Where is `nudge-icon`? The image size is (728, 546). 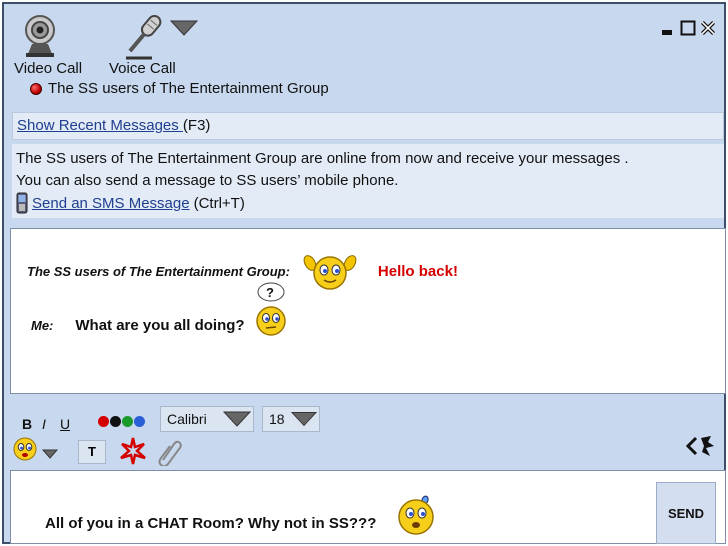
nudge-icon is located at coordinates (133, 451).